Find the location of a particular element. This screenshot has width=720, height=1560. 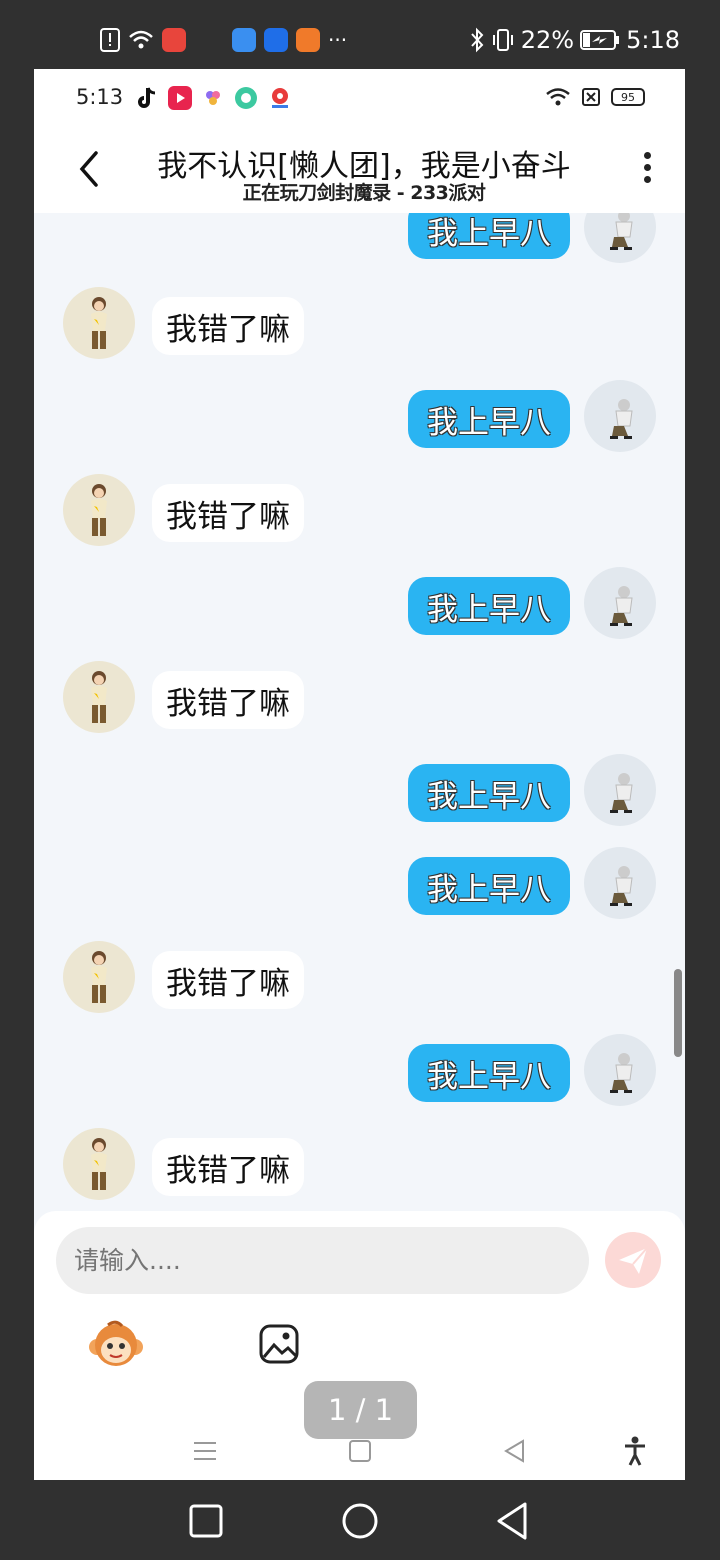

inner-clock: 5:13 is located at coordinates (100, 97).